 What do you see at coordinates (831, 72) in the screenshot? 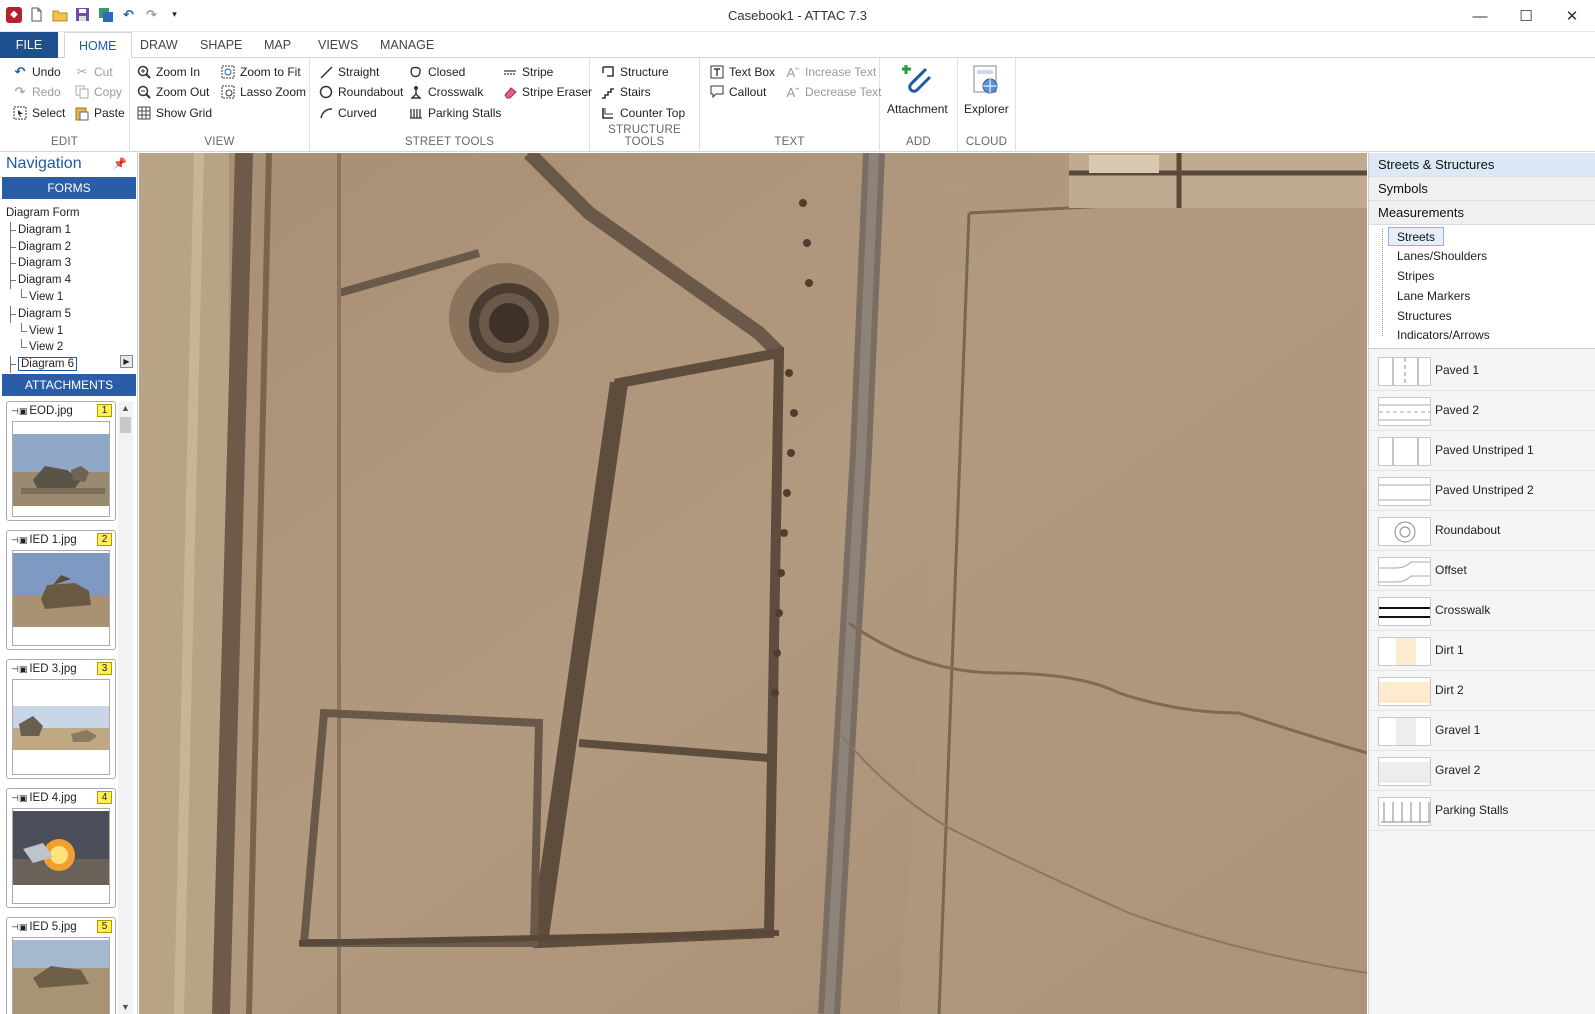
I see `increase-text-button: Aˆ Increase Text` at bounding box center [831, 72].